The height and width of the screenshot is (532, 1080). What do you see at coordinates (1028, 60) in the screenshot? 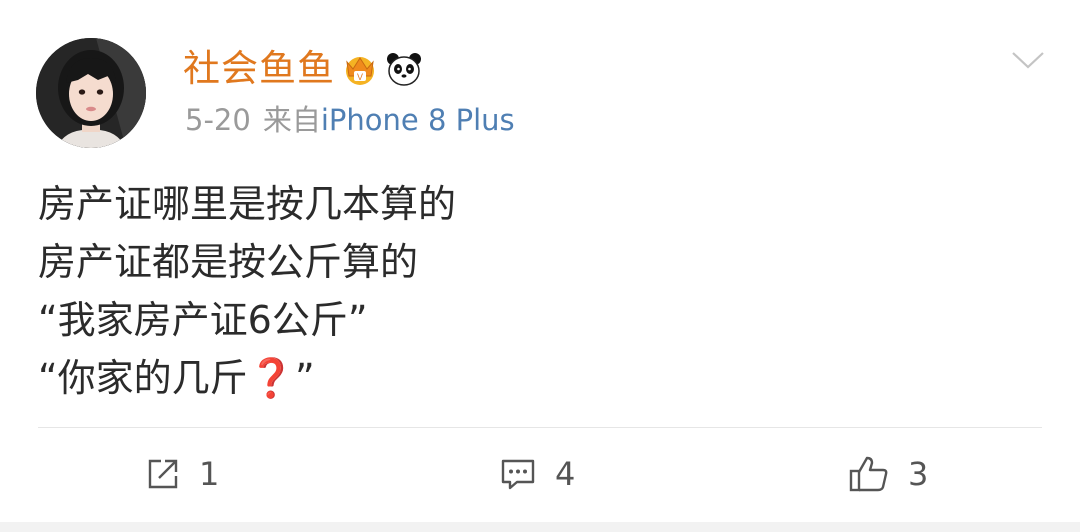
I see `chevron-down-icon` at bounding box center [1028, 60].